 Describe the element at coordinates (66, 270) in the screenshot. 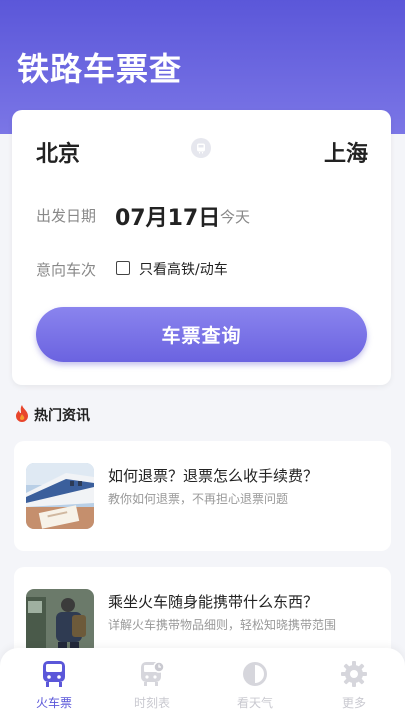

I see `train-type-label: 意向车次` at that location.